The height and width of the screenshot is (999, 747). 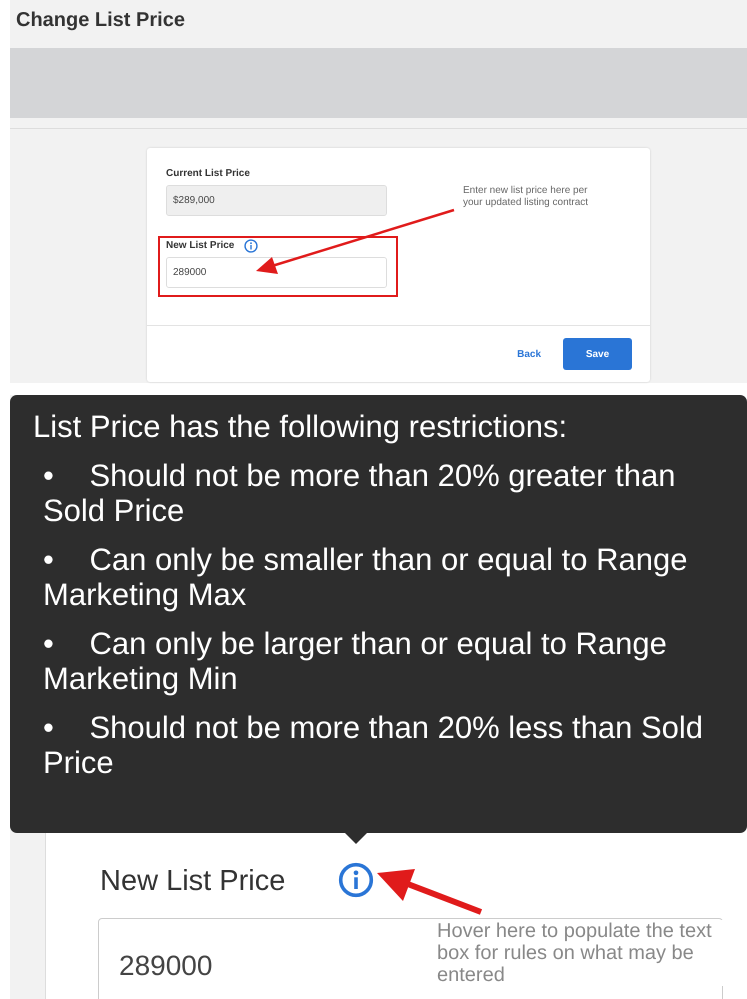 I want to click on tooltip-heading: List Price has the following restrictions:, so click(x=300, y=426).